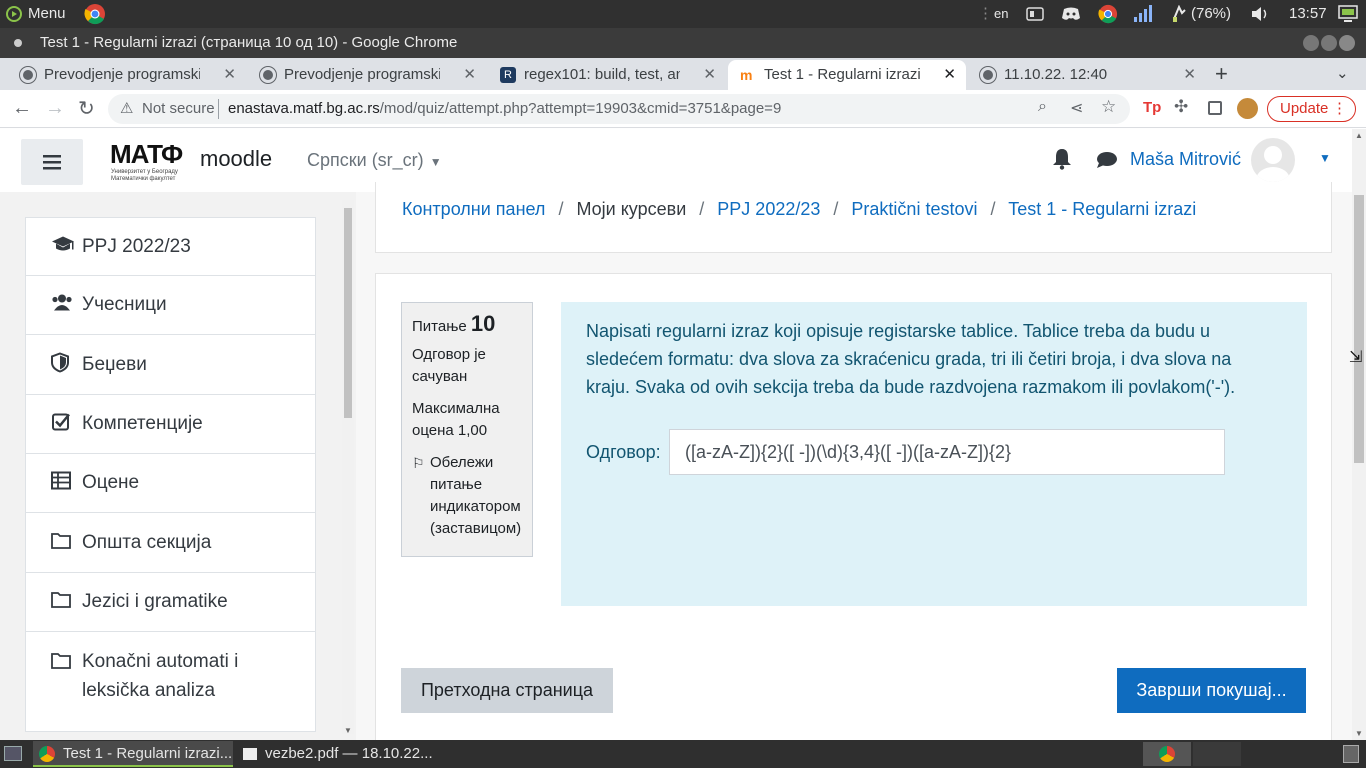  I want to click on minimize-icon, so click(1311, 43).